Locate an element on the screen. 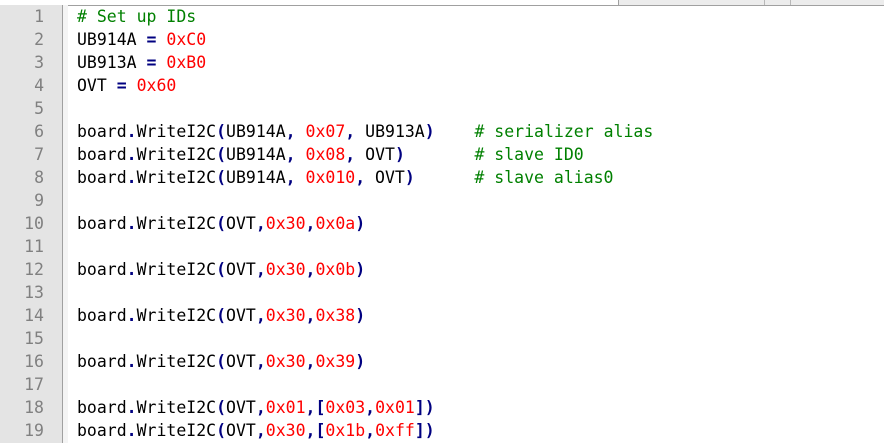  line-number: 5 is located at coordinates (39, 108).